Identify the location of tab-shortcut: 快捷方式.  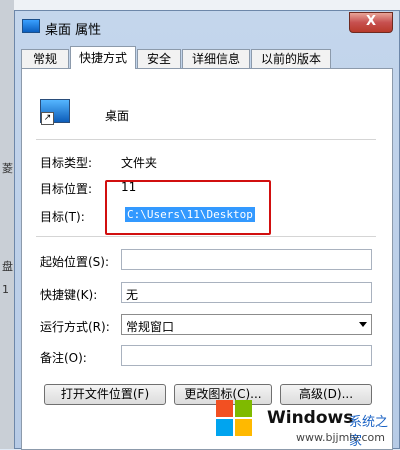
(103, 57).